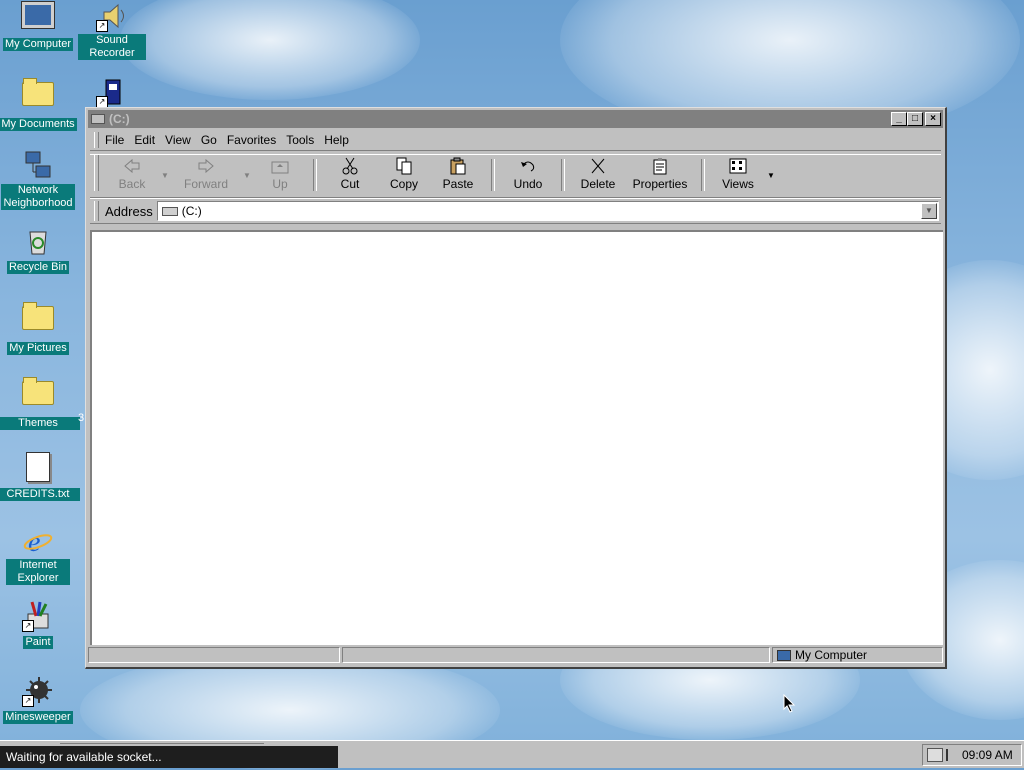  What do you see at coordinates (951, 755) in the screenshot?
I see `volume-icon` at bounding box center [951, 755].